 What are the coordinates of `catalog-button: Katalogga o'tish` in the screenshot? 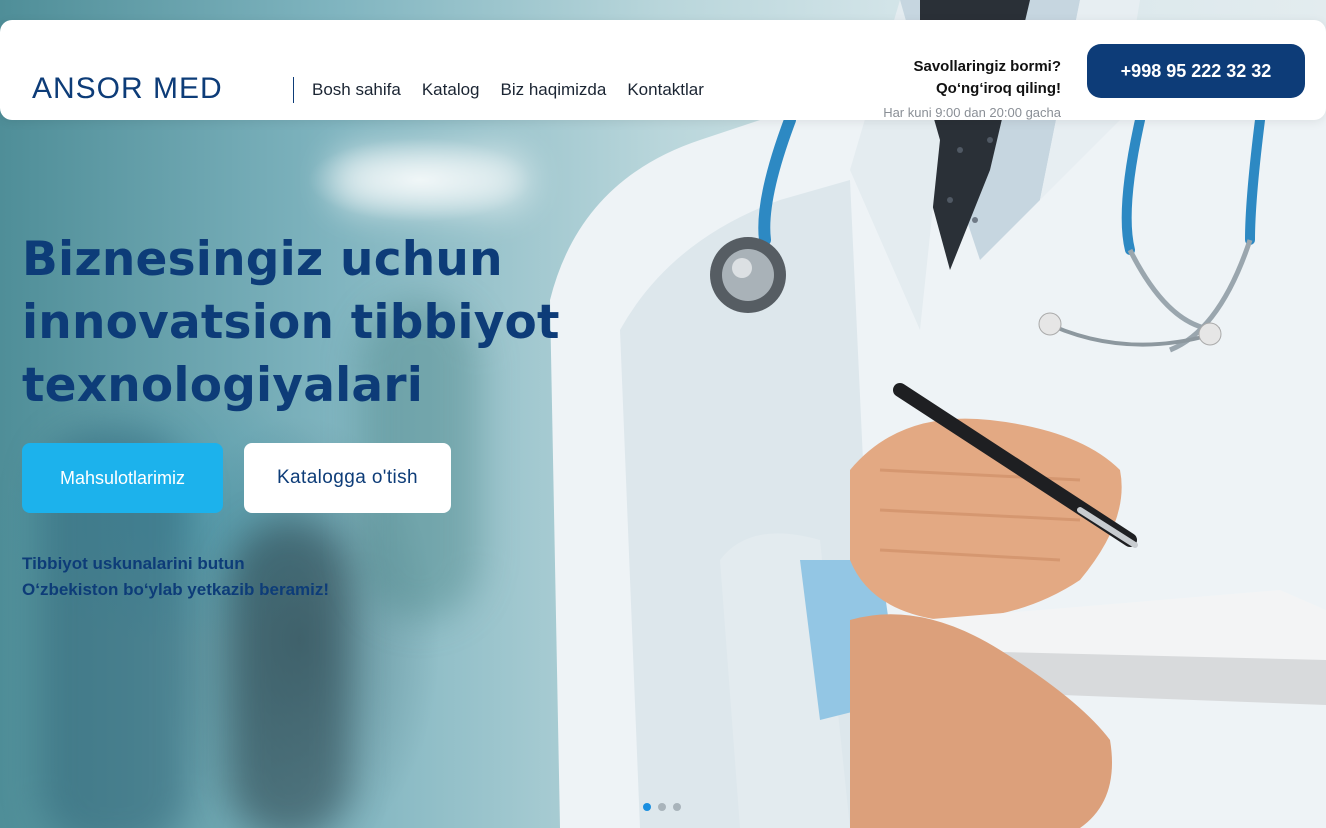 It's located at (347, 478).